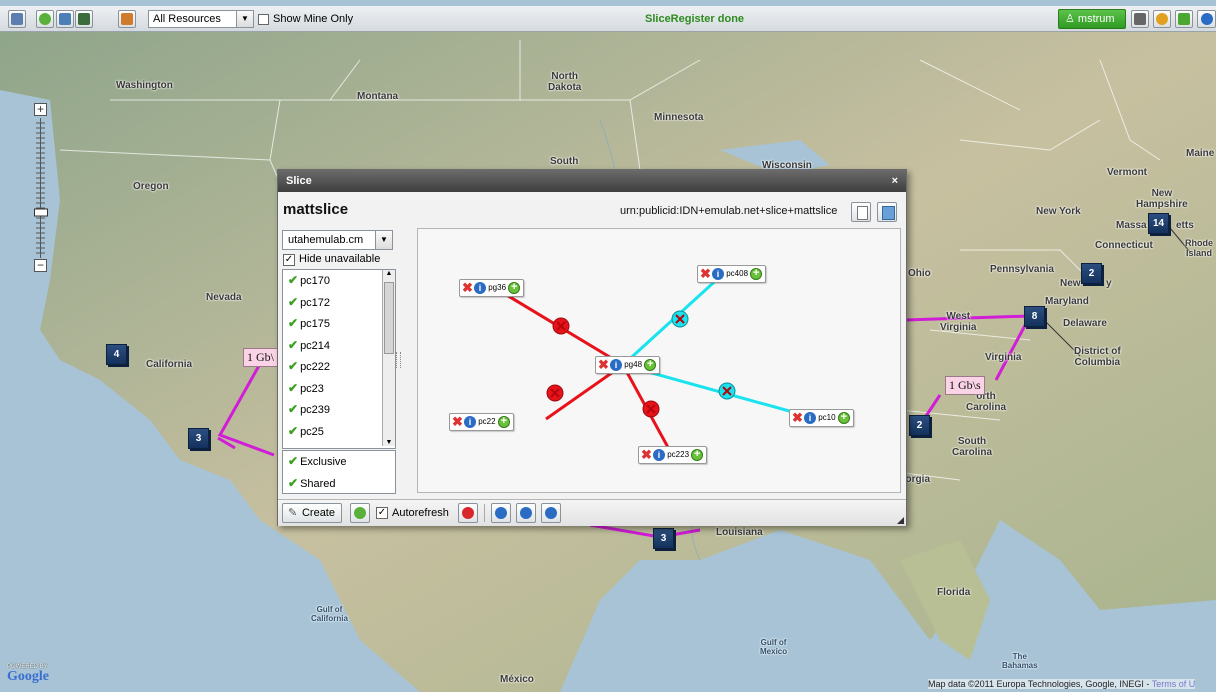  I want to click on close-icon: ×, so click(895, 181).